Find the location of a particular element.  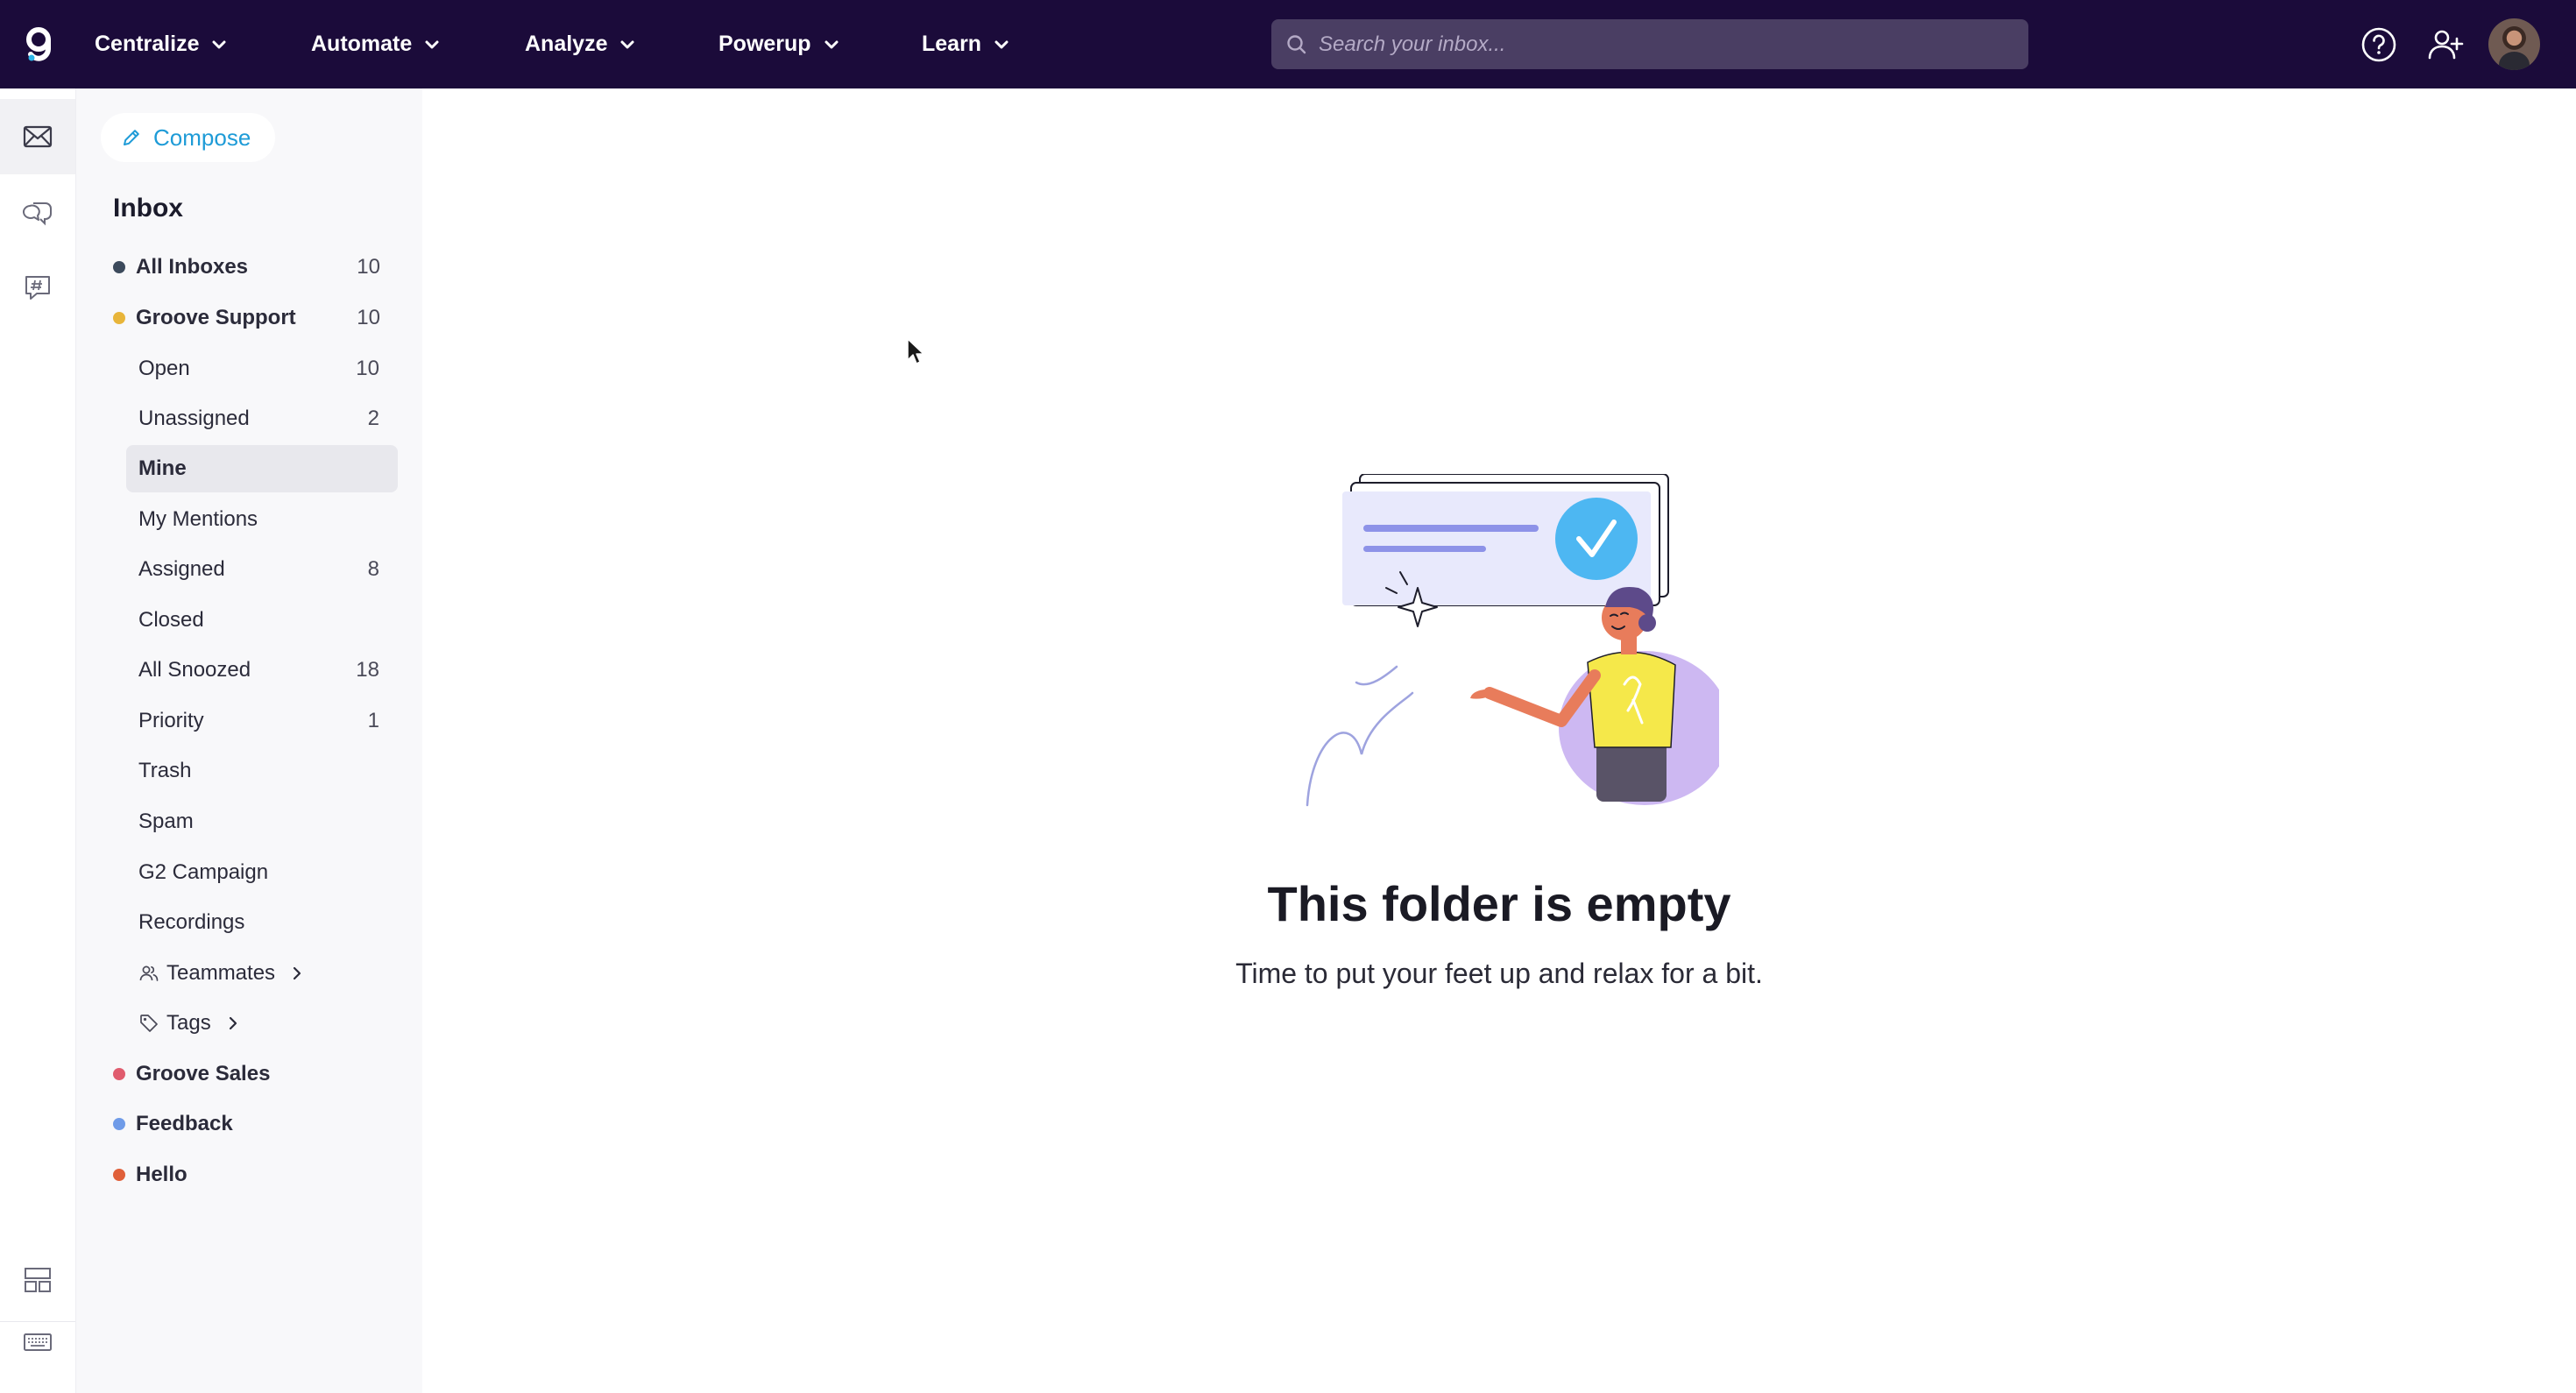

nav-powerup: Powerup is located at coordinates (778, 44).